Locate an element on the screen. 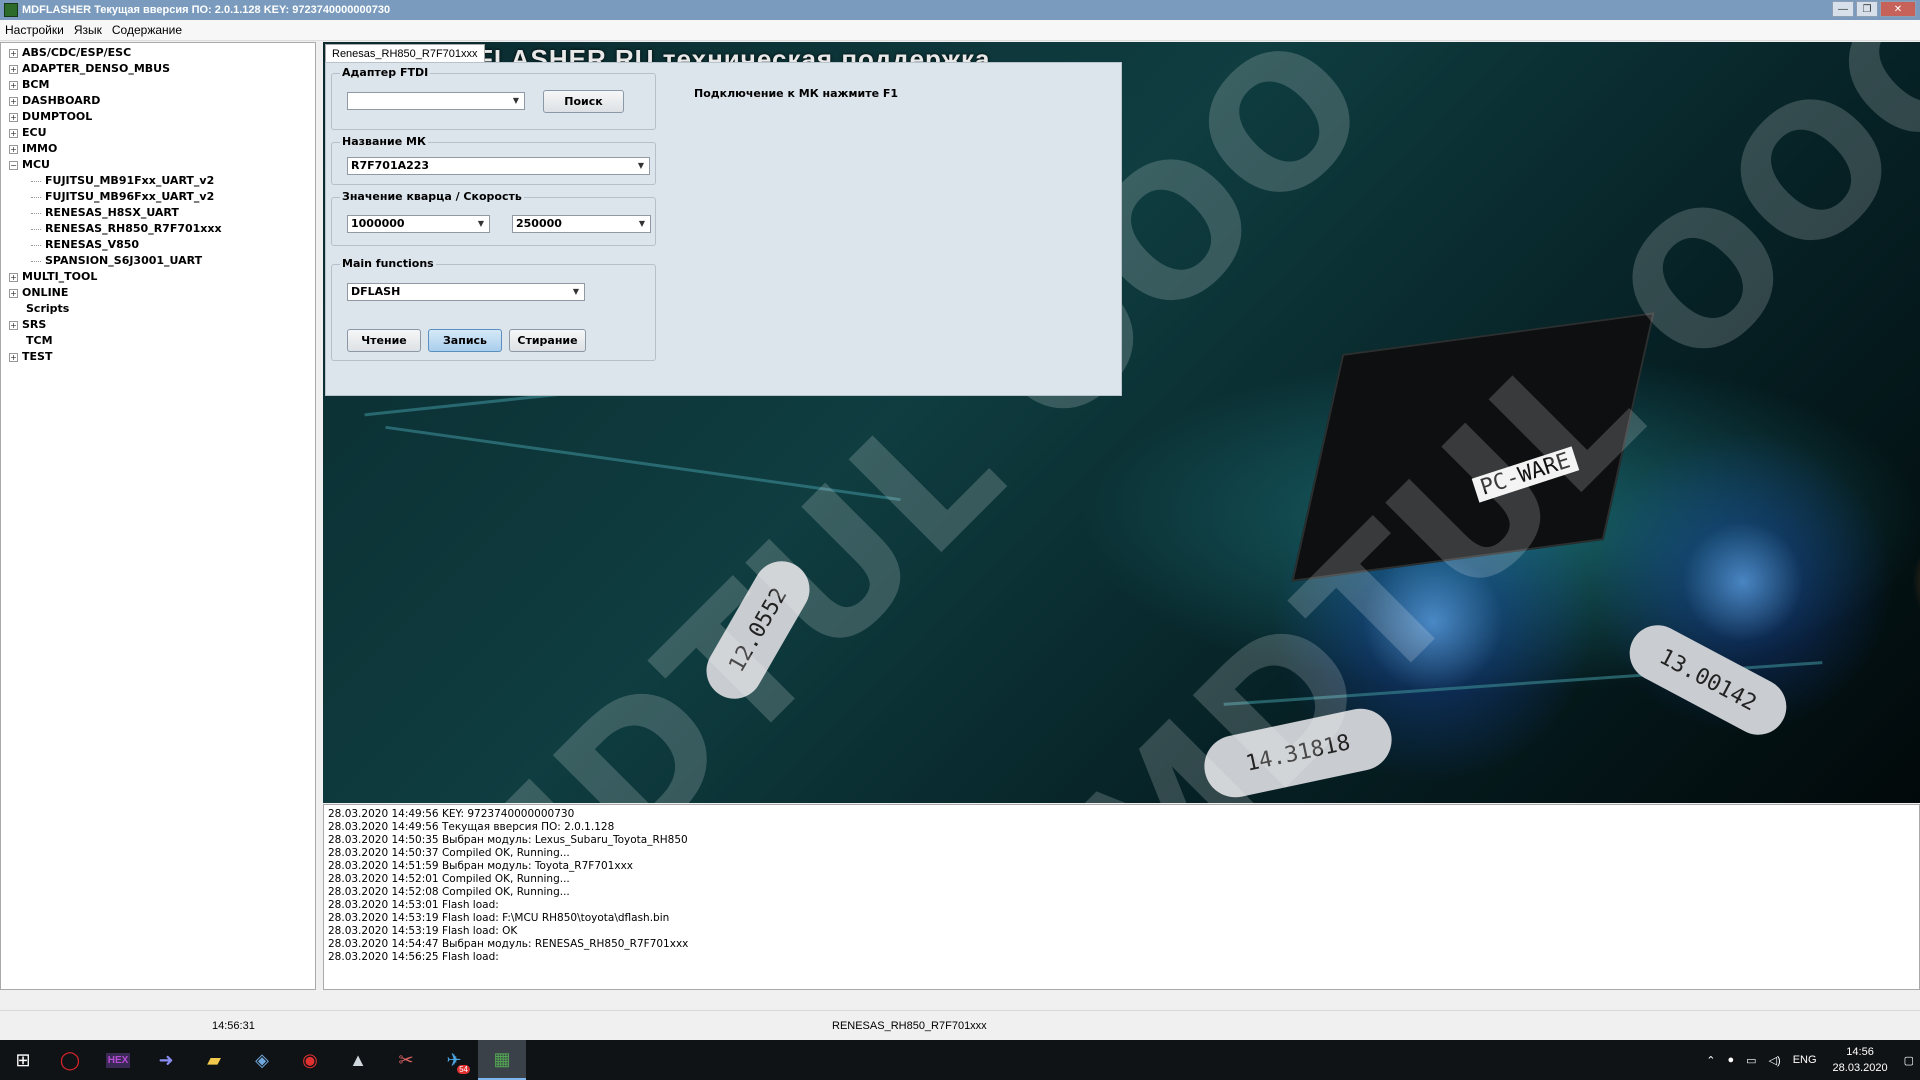 The image size is (1920, 1080). tool-app-icon: ◈ is located at coordinates (262, 1060).